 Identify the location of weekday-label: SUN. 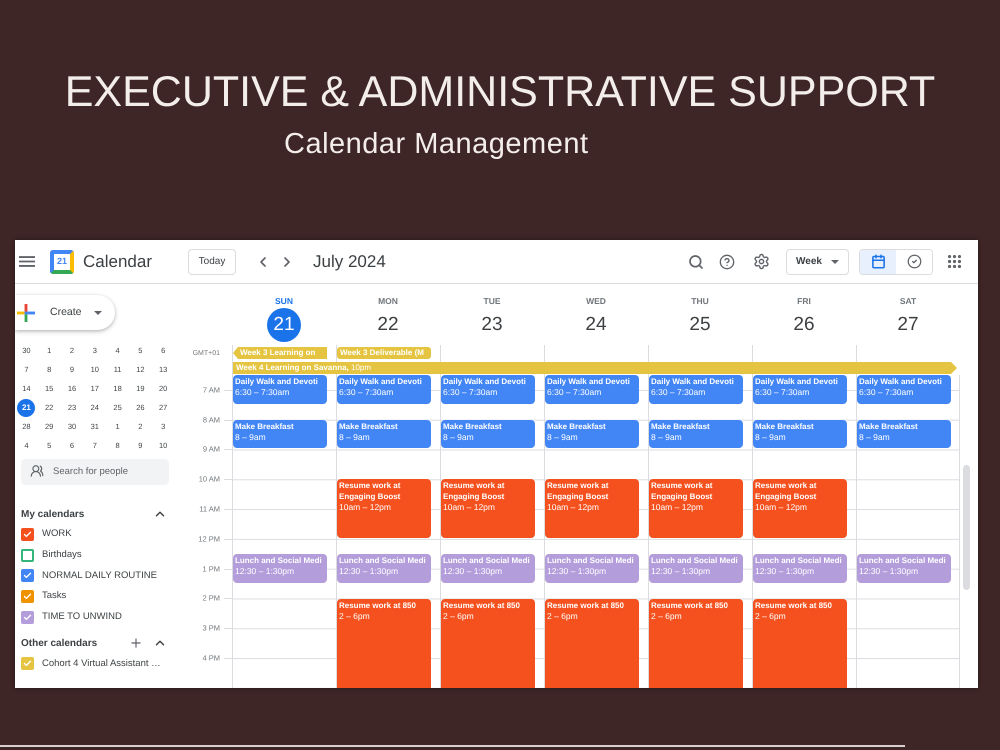
(284, 301).